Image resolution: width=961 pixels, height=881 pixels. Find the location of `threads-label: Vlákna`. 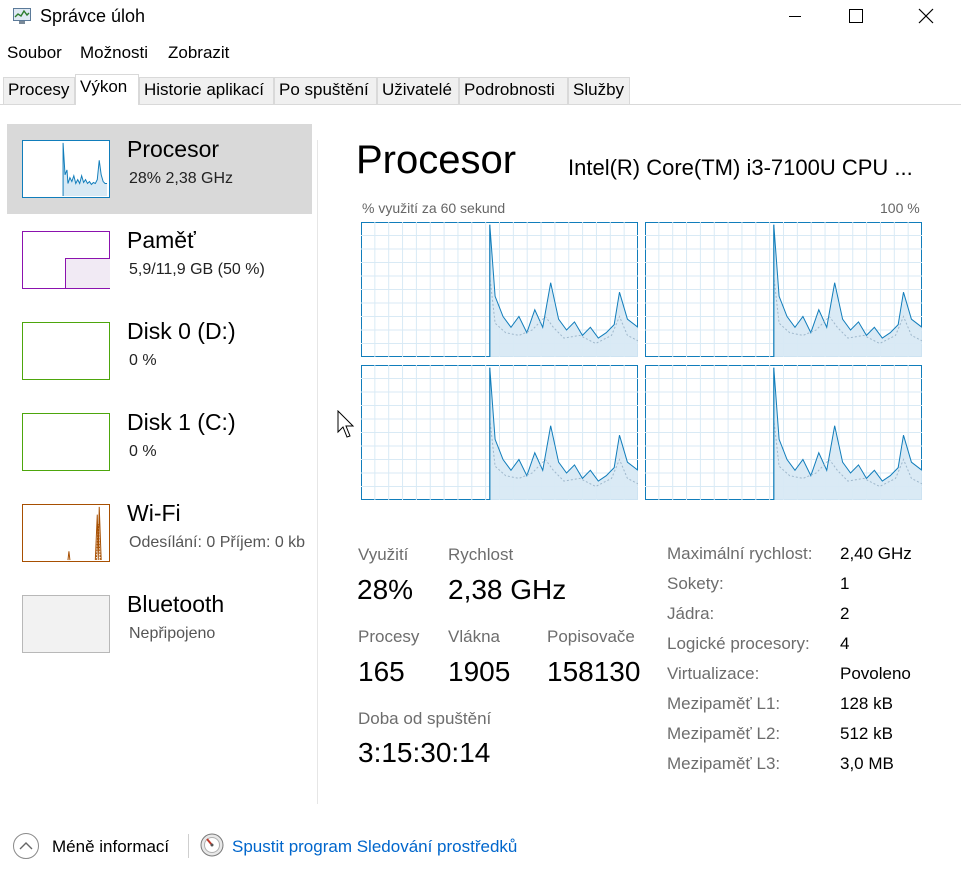

threads-label: Vlákna is located at coordinates (474, 636).